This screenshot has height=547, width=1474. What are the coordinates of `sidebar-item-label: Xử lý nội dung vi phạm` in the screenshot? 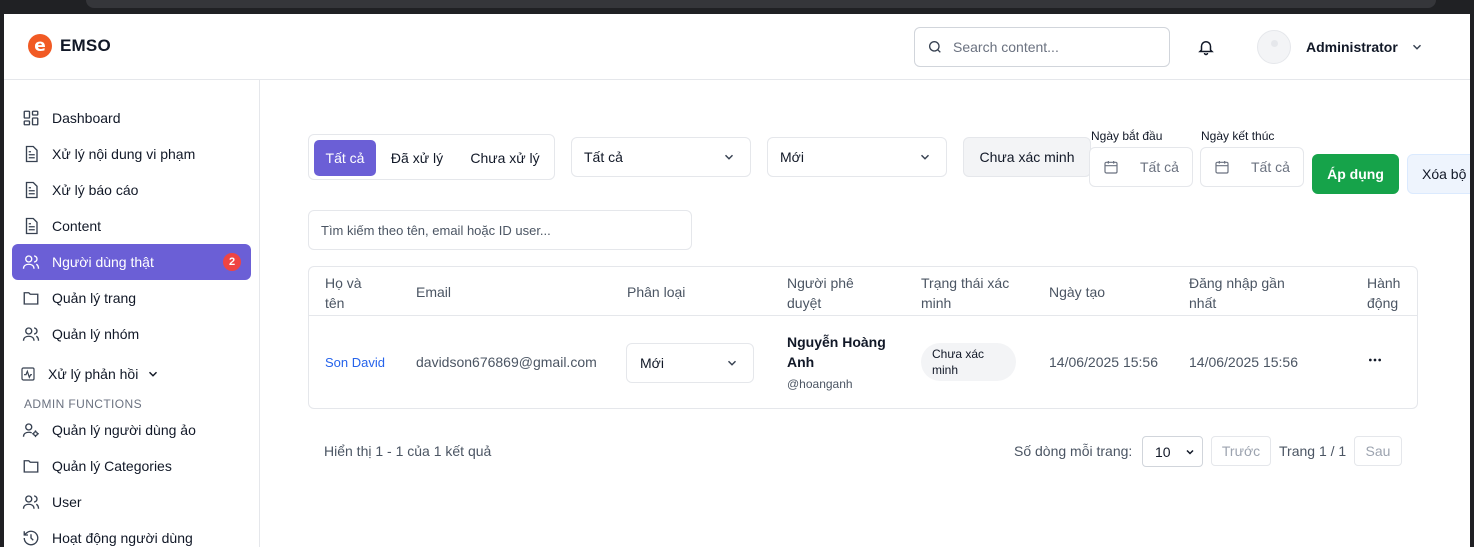 It's located at (124, 154).